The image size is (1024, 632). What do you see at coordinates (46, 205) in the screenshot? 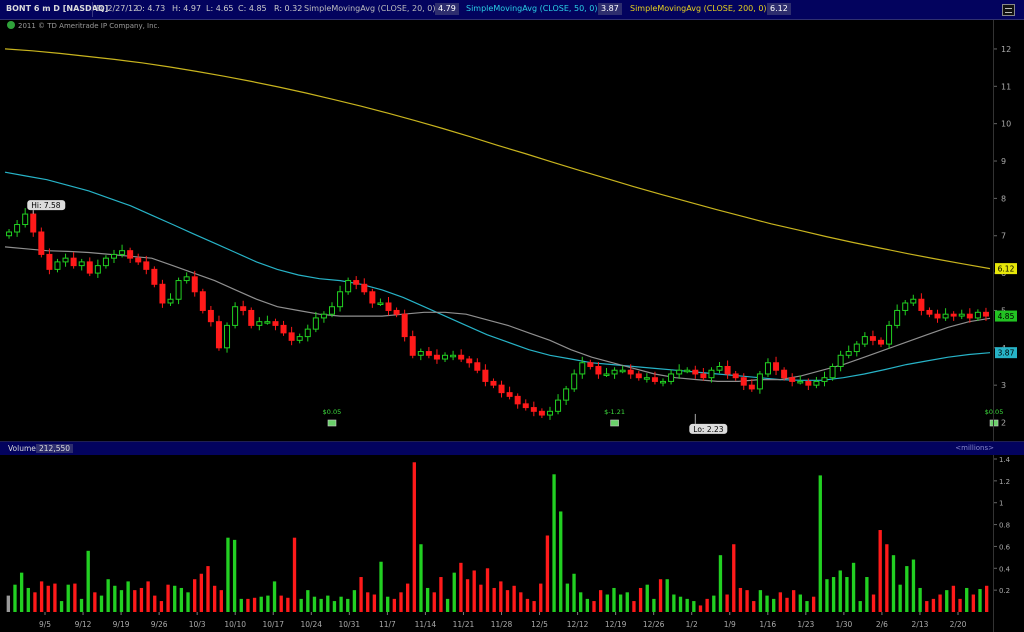
I see `annotation-text: Hi: 7.58` at bounding box center [46, 205].